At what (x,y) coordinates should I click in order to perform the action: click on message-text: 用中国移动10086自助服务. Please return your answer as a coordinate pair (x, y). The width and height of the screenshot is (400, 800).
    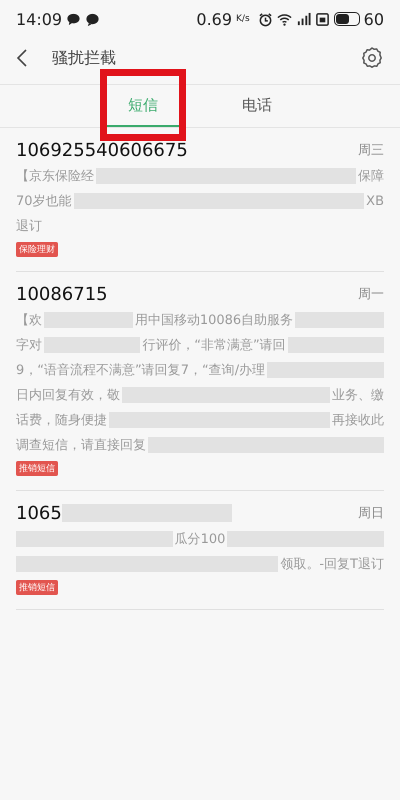
    Looking at the image, I should click on (214, 320).